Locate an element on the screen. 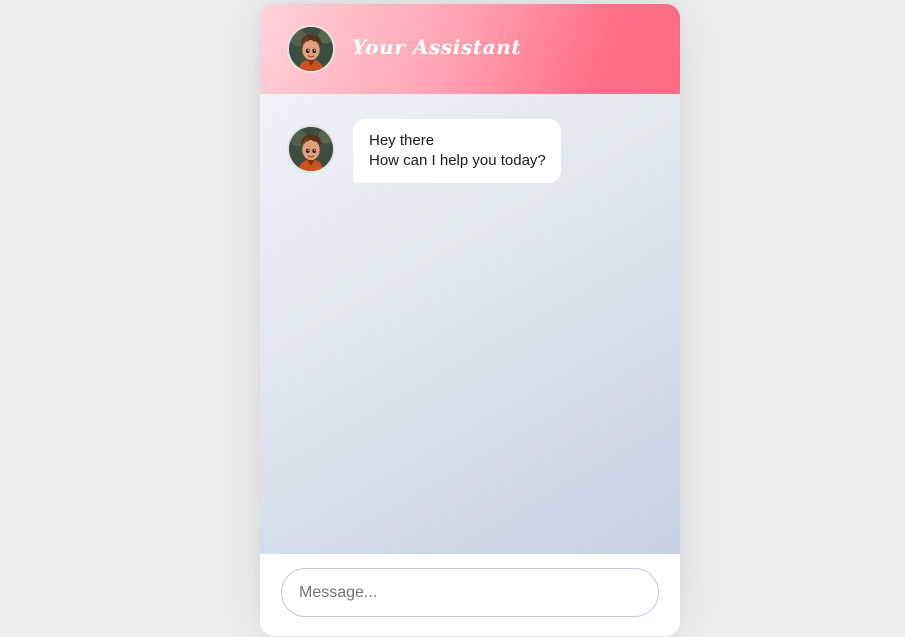  message-input is located at coordinates (470, 592).